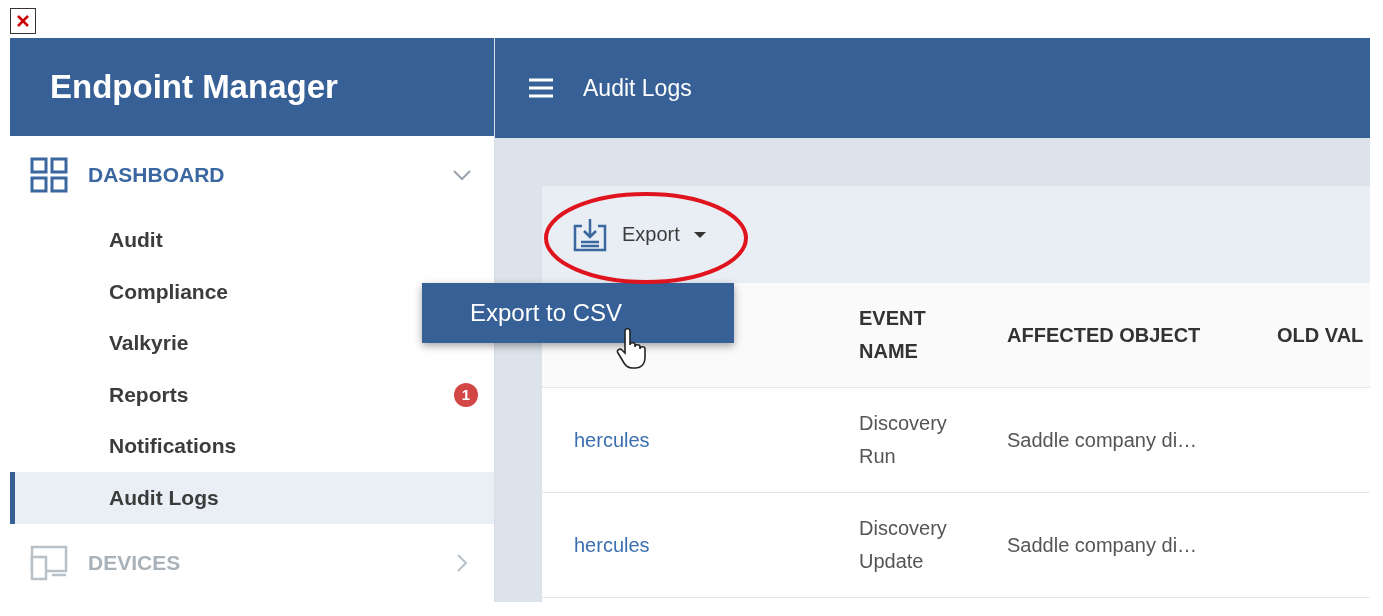 This screenshot has height=616, width=1383. I want to click on sidebar-item: Audit Logs, so click(252, 498).